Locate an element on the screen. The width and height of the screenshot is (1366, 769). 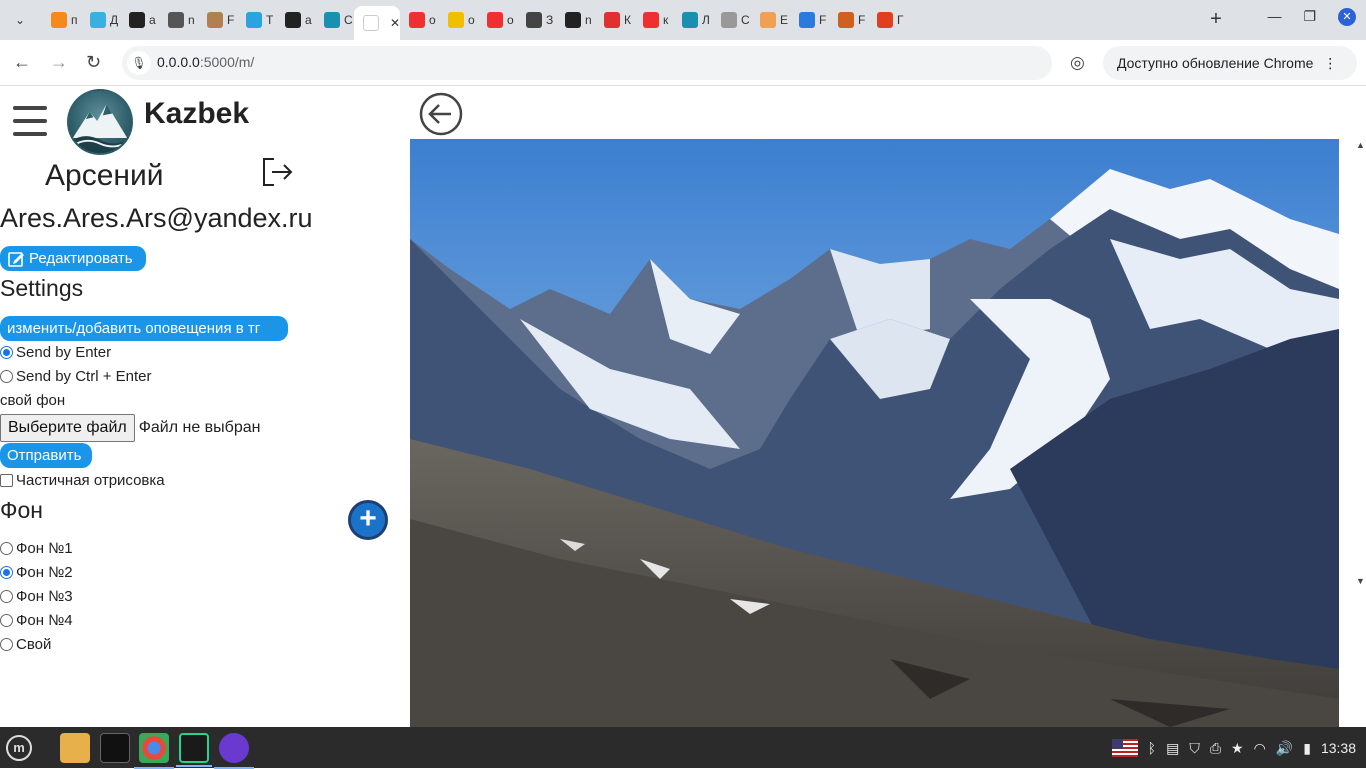
background-label: Фон №2 is located at coordinates (44, 572).